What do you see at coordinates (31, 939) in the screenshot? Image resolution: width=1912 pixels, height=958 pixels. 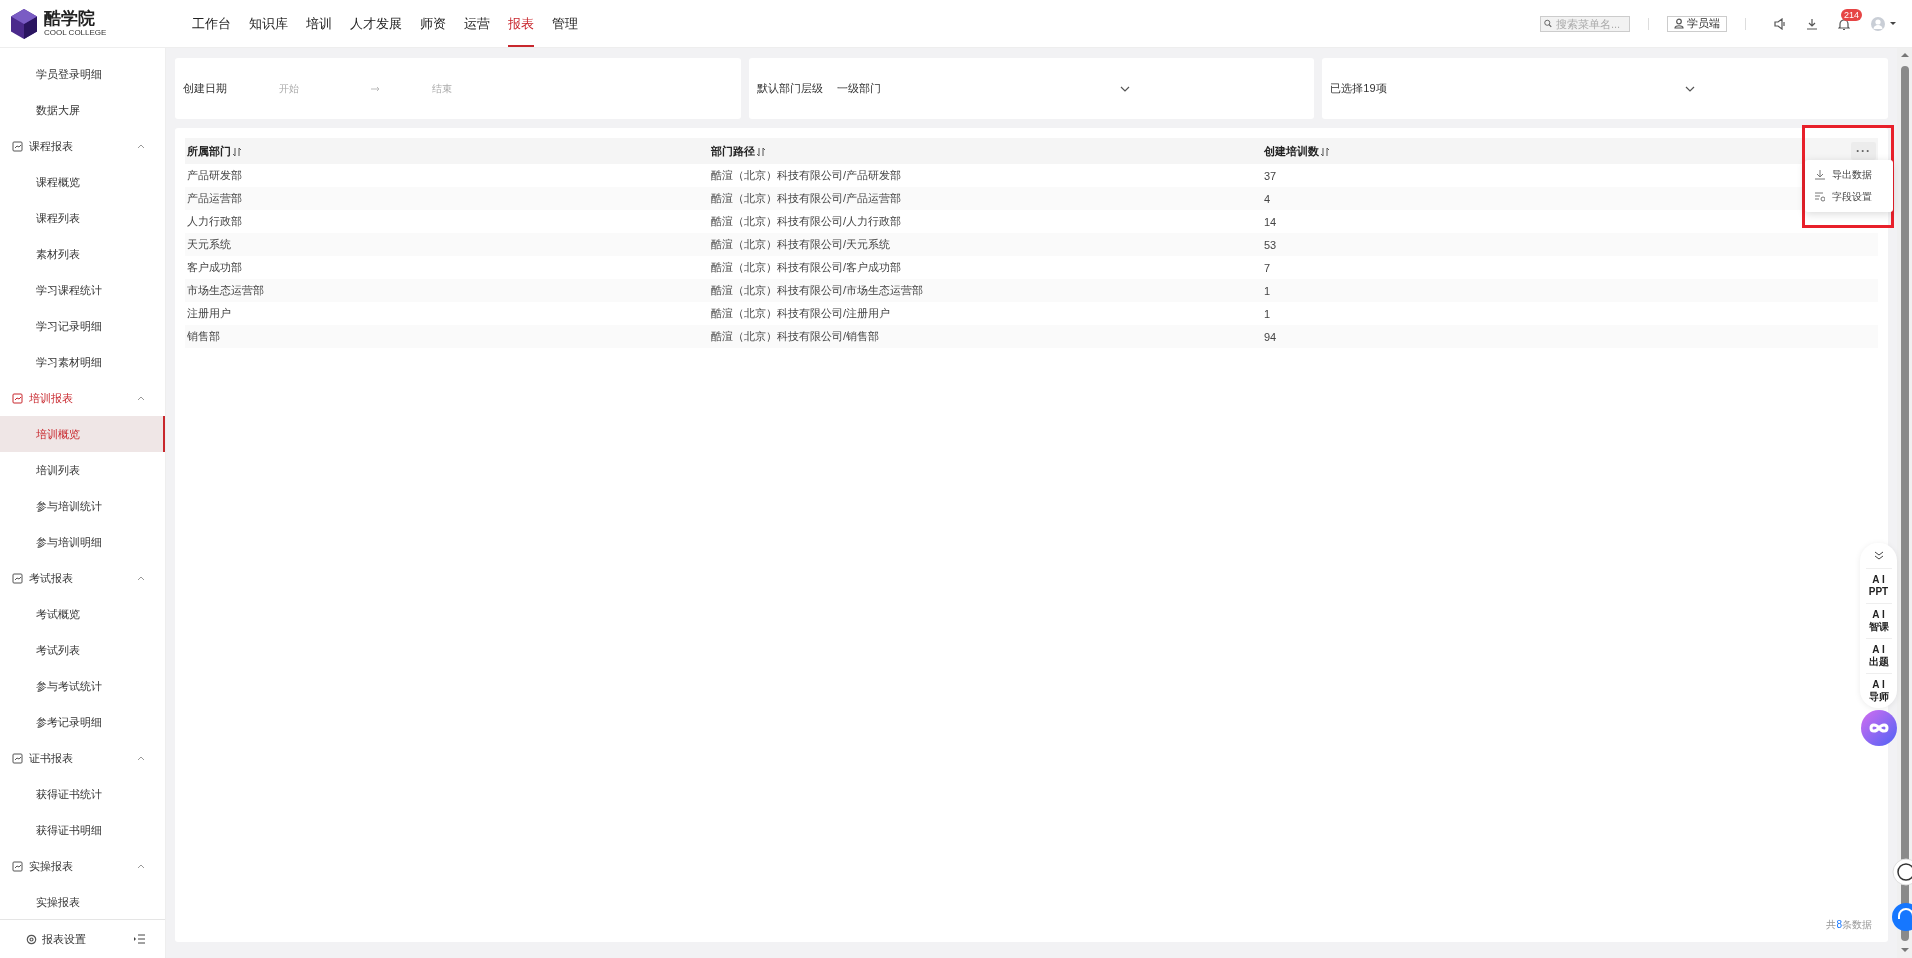 I see `settings-icon` at bounding box center [31, 939].